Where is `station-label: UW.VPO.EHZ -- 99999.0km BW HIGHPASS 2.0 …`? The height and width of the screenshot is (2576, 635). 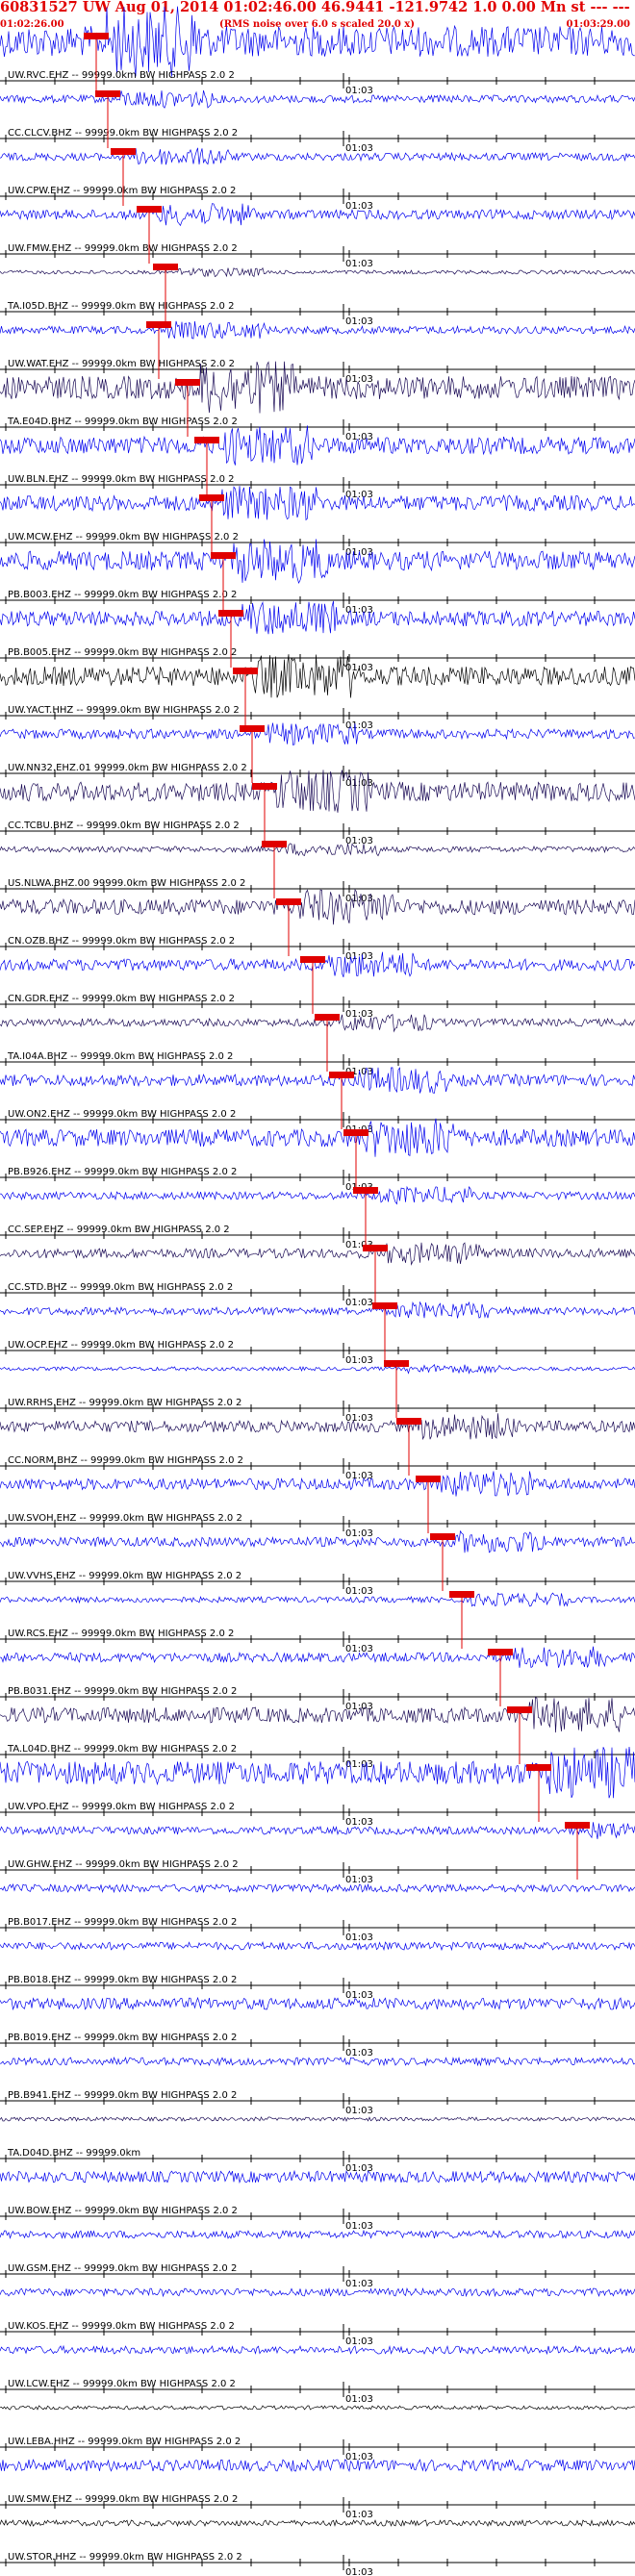
station-label: UW.VPO.EHZ -- 99999.0km BW HIGHPASS 2.0 … is located at coordinates (121, 1807).